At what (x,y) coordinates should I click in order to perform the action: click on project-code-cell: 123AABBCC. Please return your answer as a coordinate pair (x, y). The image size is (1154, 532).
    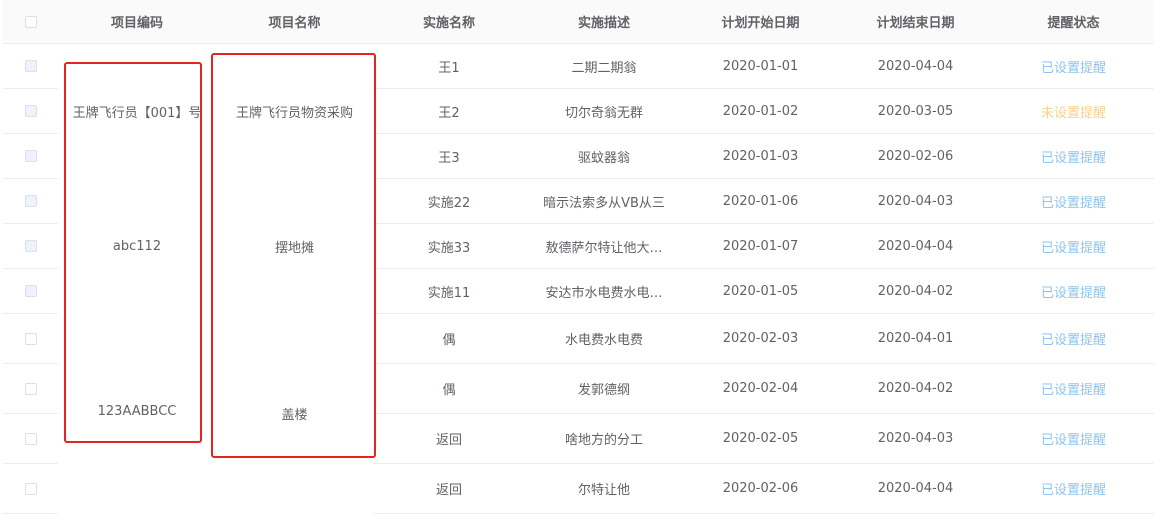
    Looking at the image, I should click on (137, 411).